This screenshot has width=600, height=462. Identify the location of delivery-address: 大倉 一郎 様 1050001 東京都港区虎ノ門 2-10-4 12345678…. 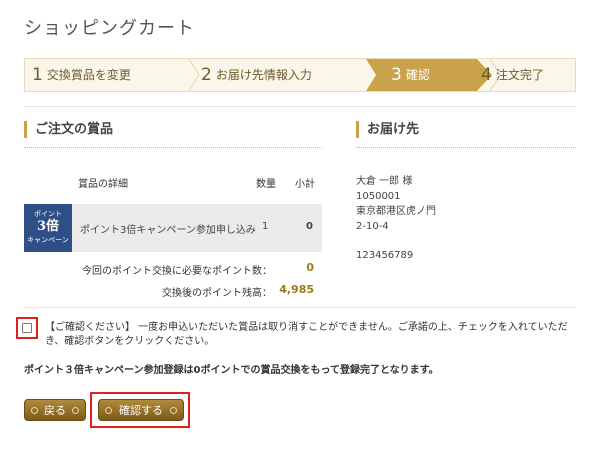
(396, 218).